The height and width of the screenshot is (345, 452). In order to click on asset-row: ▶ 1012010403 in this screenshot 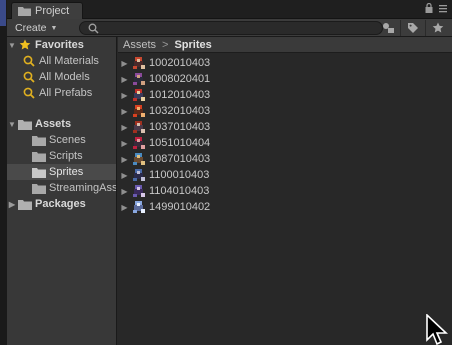, I will do `click(164, 95)`.